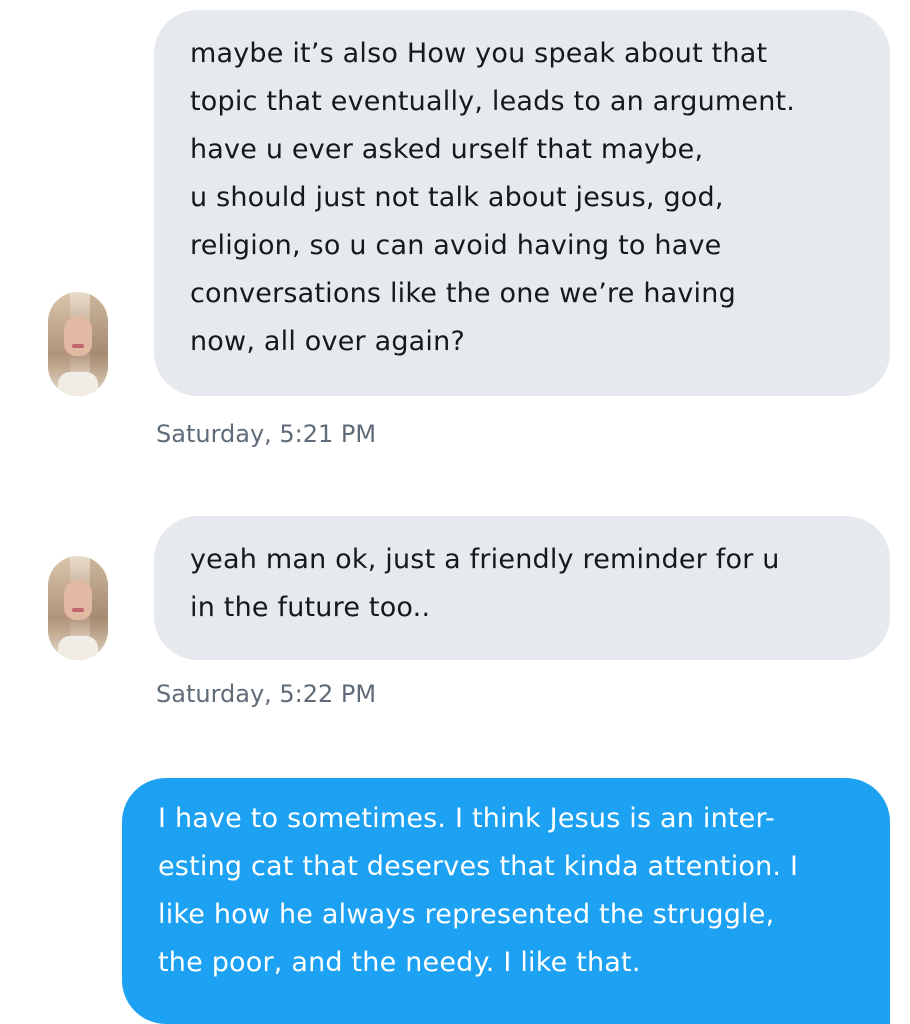 The height and width of the screenshot is (1024, 910). What do you see at coordinates (447, 149) in the screenshot?
I see `message-text-line: have u ever asked urself that maybe,` at bounding box center [447, 149].